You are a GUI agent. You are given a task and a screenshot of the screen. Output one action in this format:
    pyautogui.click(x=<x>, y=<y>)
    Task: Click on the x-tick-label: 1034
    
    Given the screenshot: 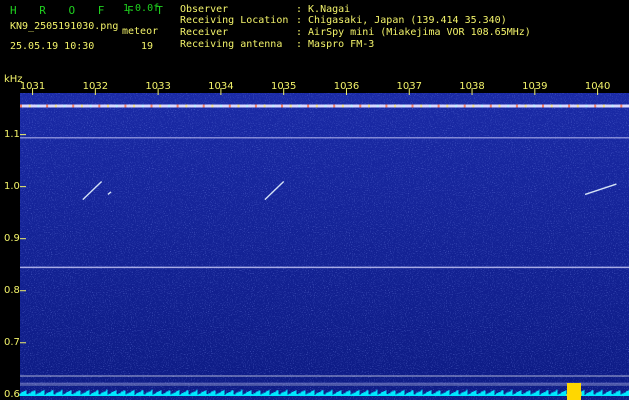 What is the action you would take?
    pyautogui.click(x=221, y=86)
    